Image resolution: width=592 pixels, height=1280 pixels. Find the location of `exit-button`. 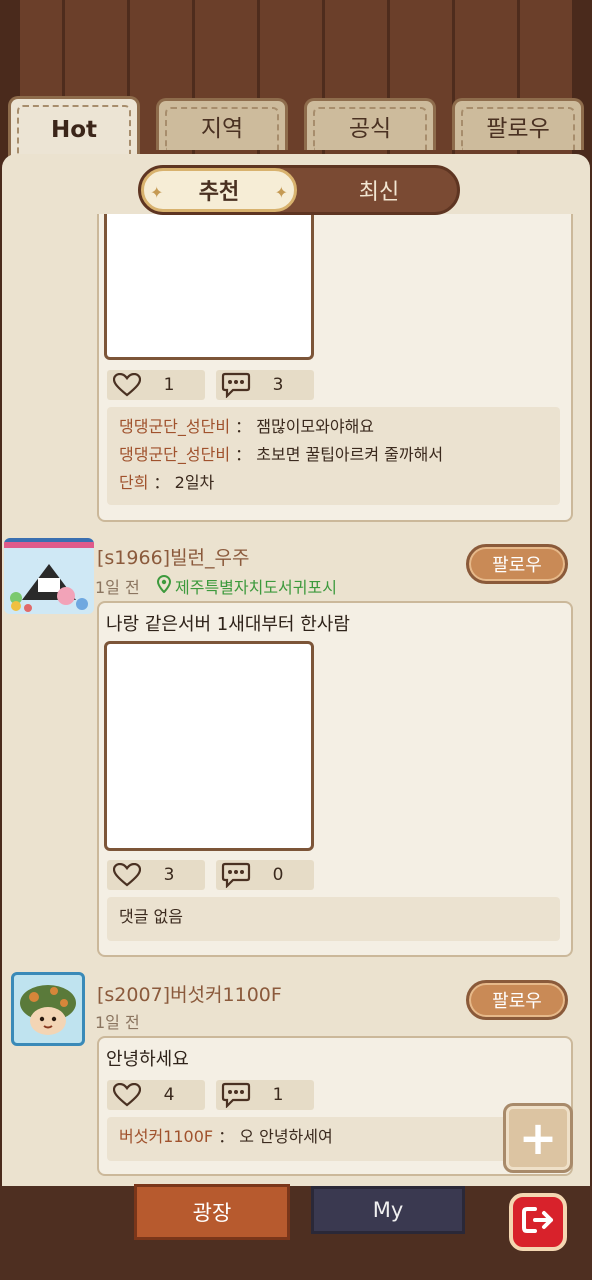

exit-button is located at coordinates (538, 1222).